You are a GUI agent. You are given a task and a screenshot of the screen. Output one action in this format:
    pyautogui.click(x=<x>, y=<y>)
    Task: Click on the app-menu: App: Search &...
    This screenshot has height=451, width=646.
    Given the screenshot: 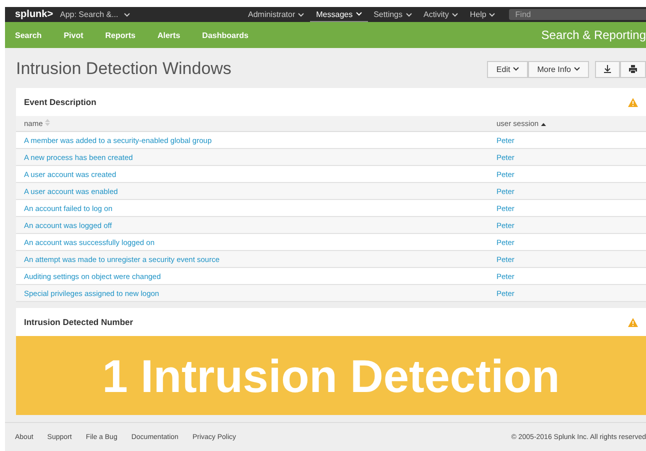 What is the action you would take?
    pyautogui.click(x=151, y=14)
    